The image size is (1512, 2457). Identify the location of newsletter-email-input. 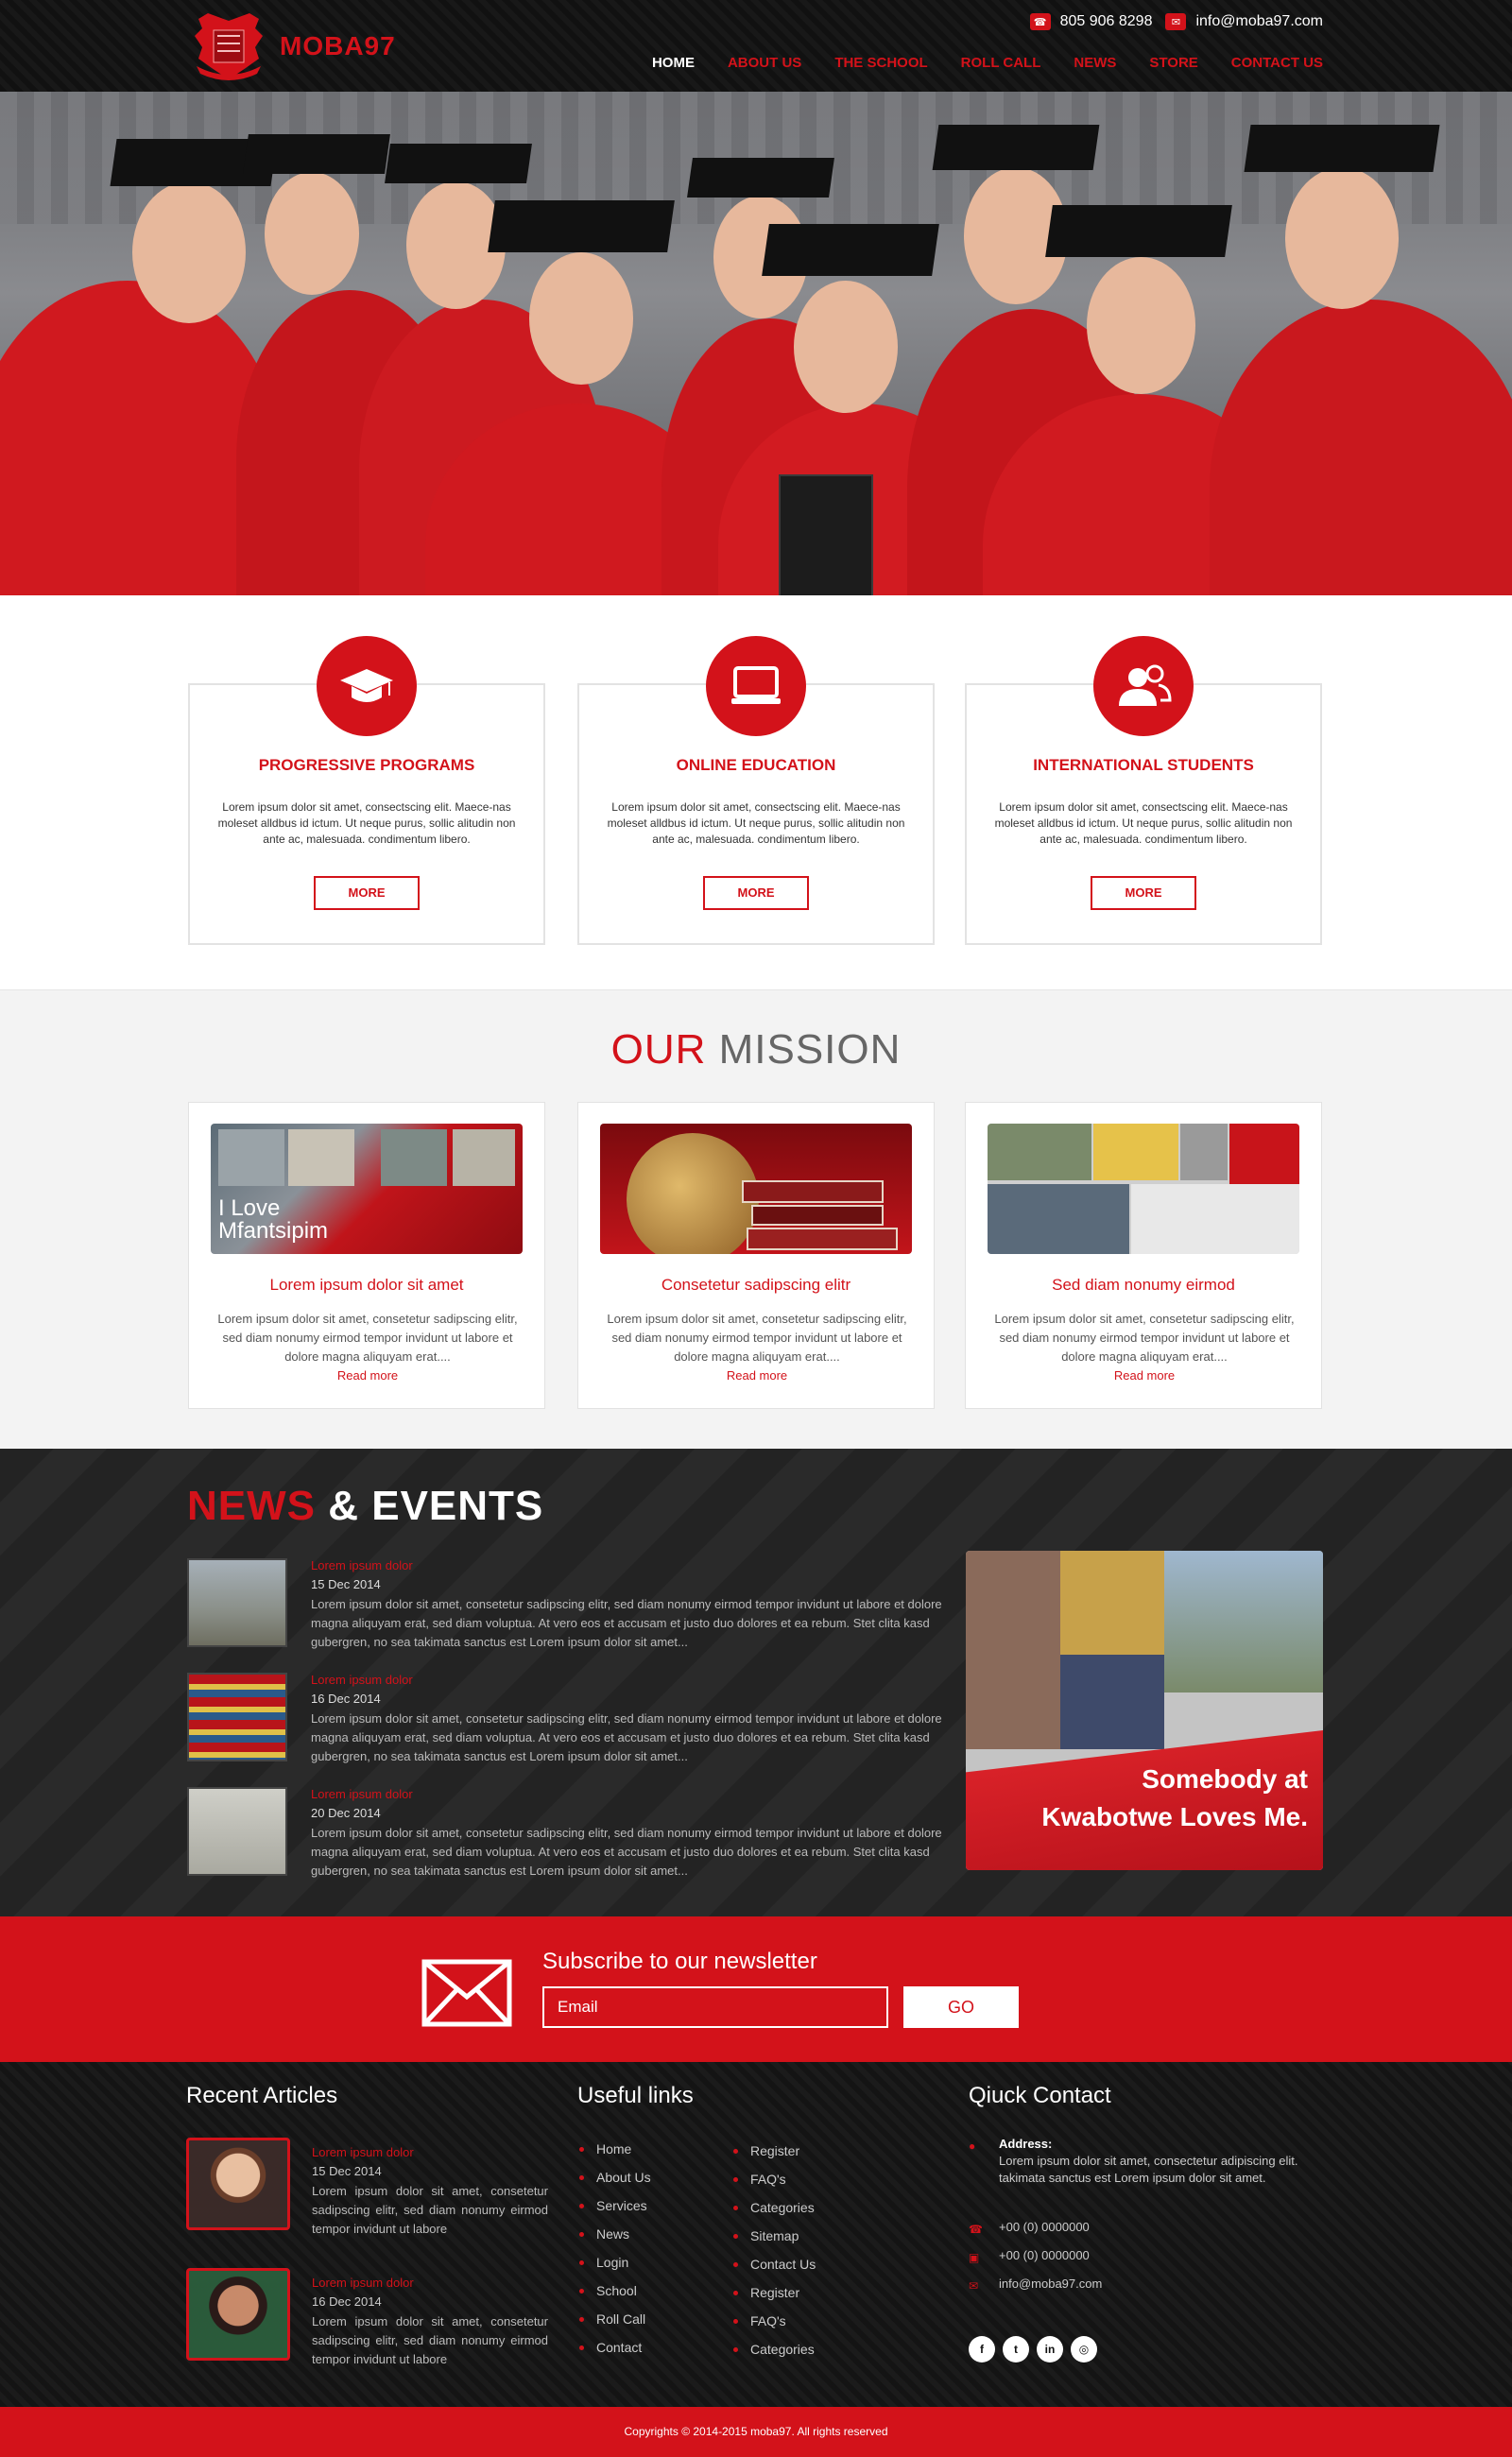
(715, 2007).